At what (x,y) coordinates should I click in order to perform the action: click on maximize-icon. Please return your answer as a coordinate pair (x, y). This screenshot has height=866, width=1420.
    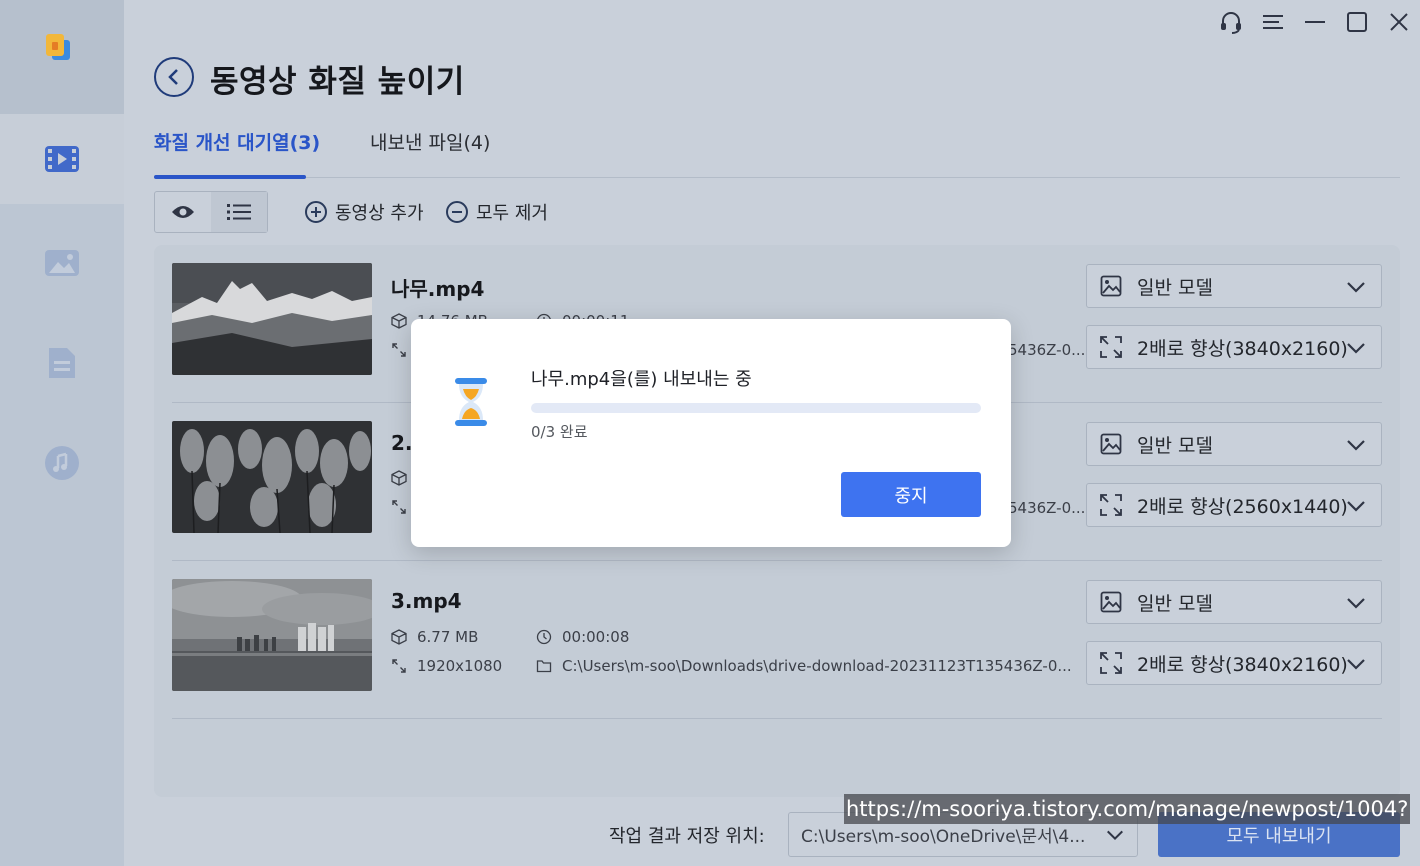
    Looking at the image, I should click on (1357, 22).